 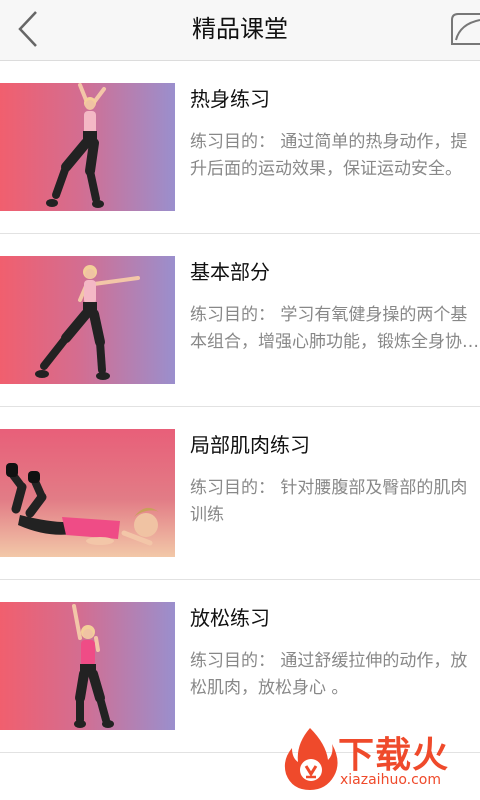 I want to click on lesson-title: 局部肌肉练习, so click(x=250, y=445).